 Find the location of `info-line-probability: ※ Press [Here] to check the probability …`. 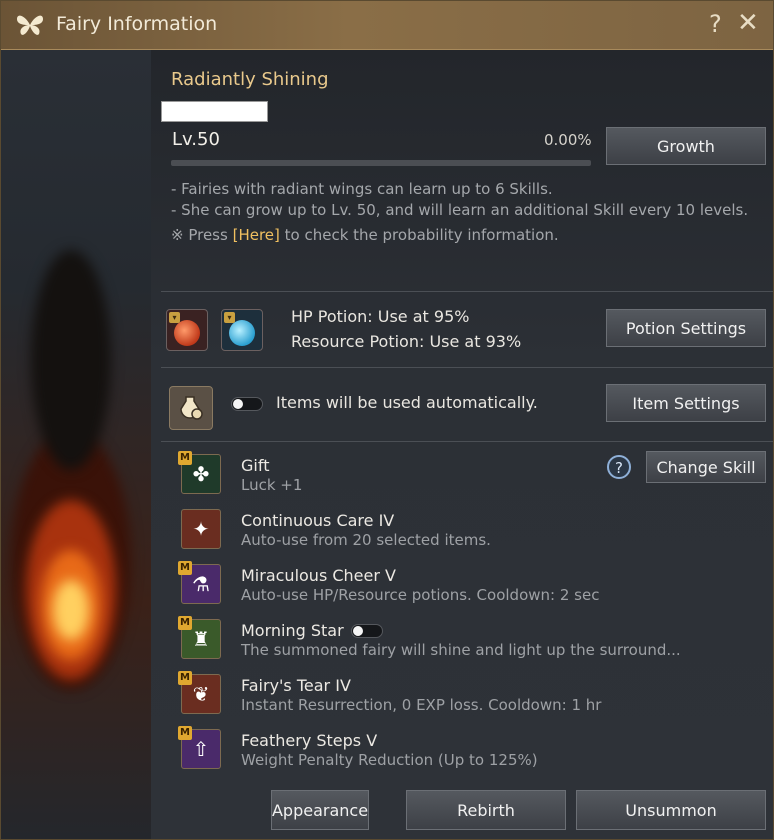

info-line-probability: ※ Press [Here] to check the probability … is located at coordinates (365, 235).